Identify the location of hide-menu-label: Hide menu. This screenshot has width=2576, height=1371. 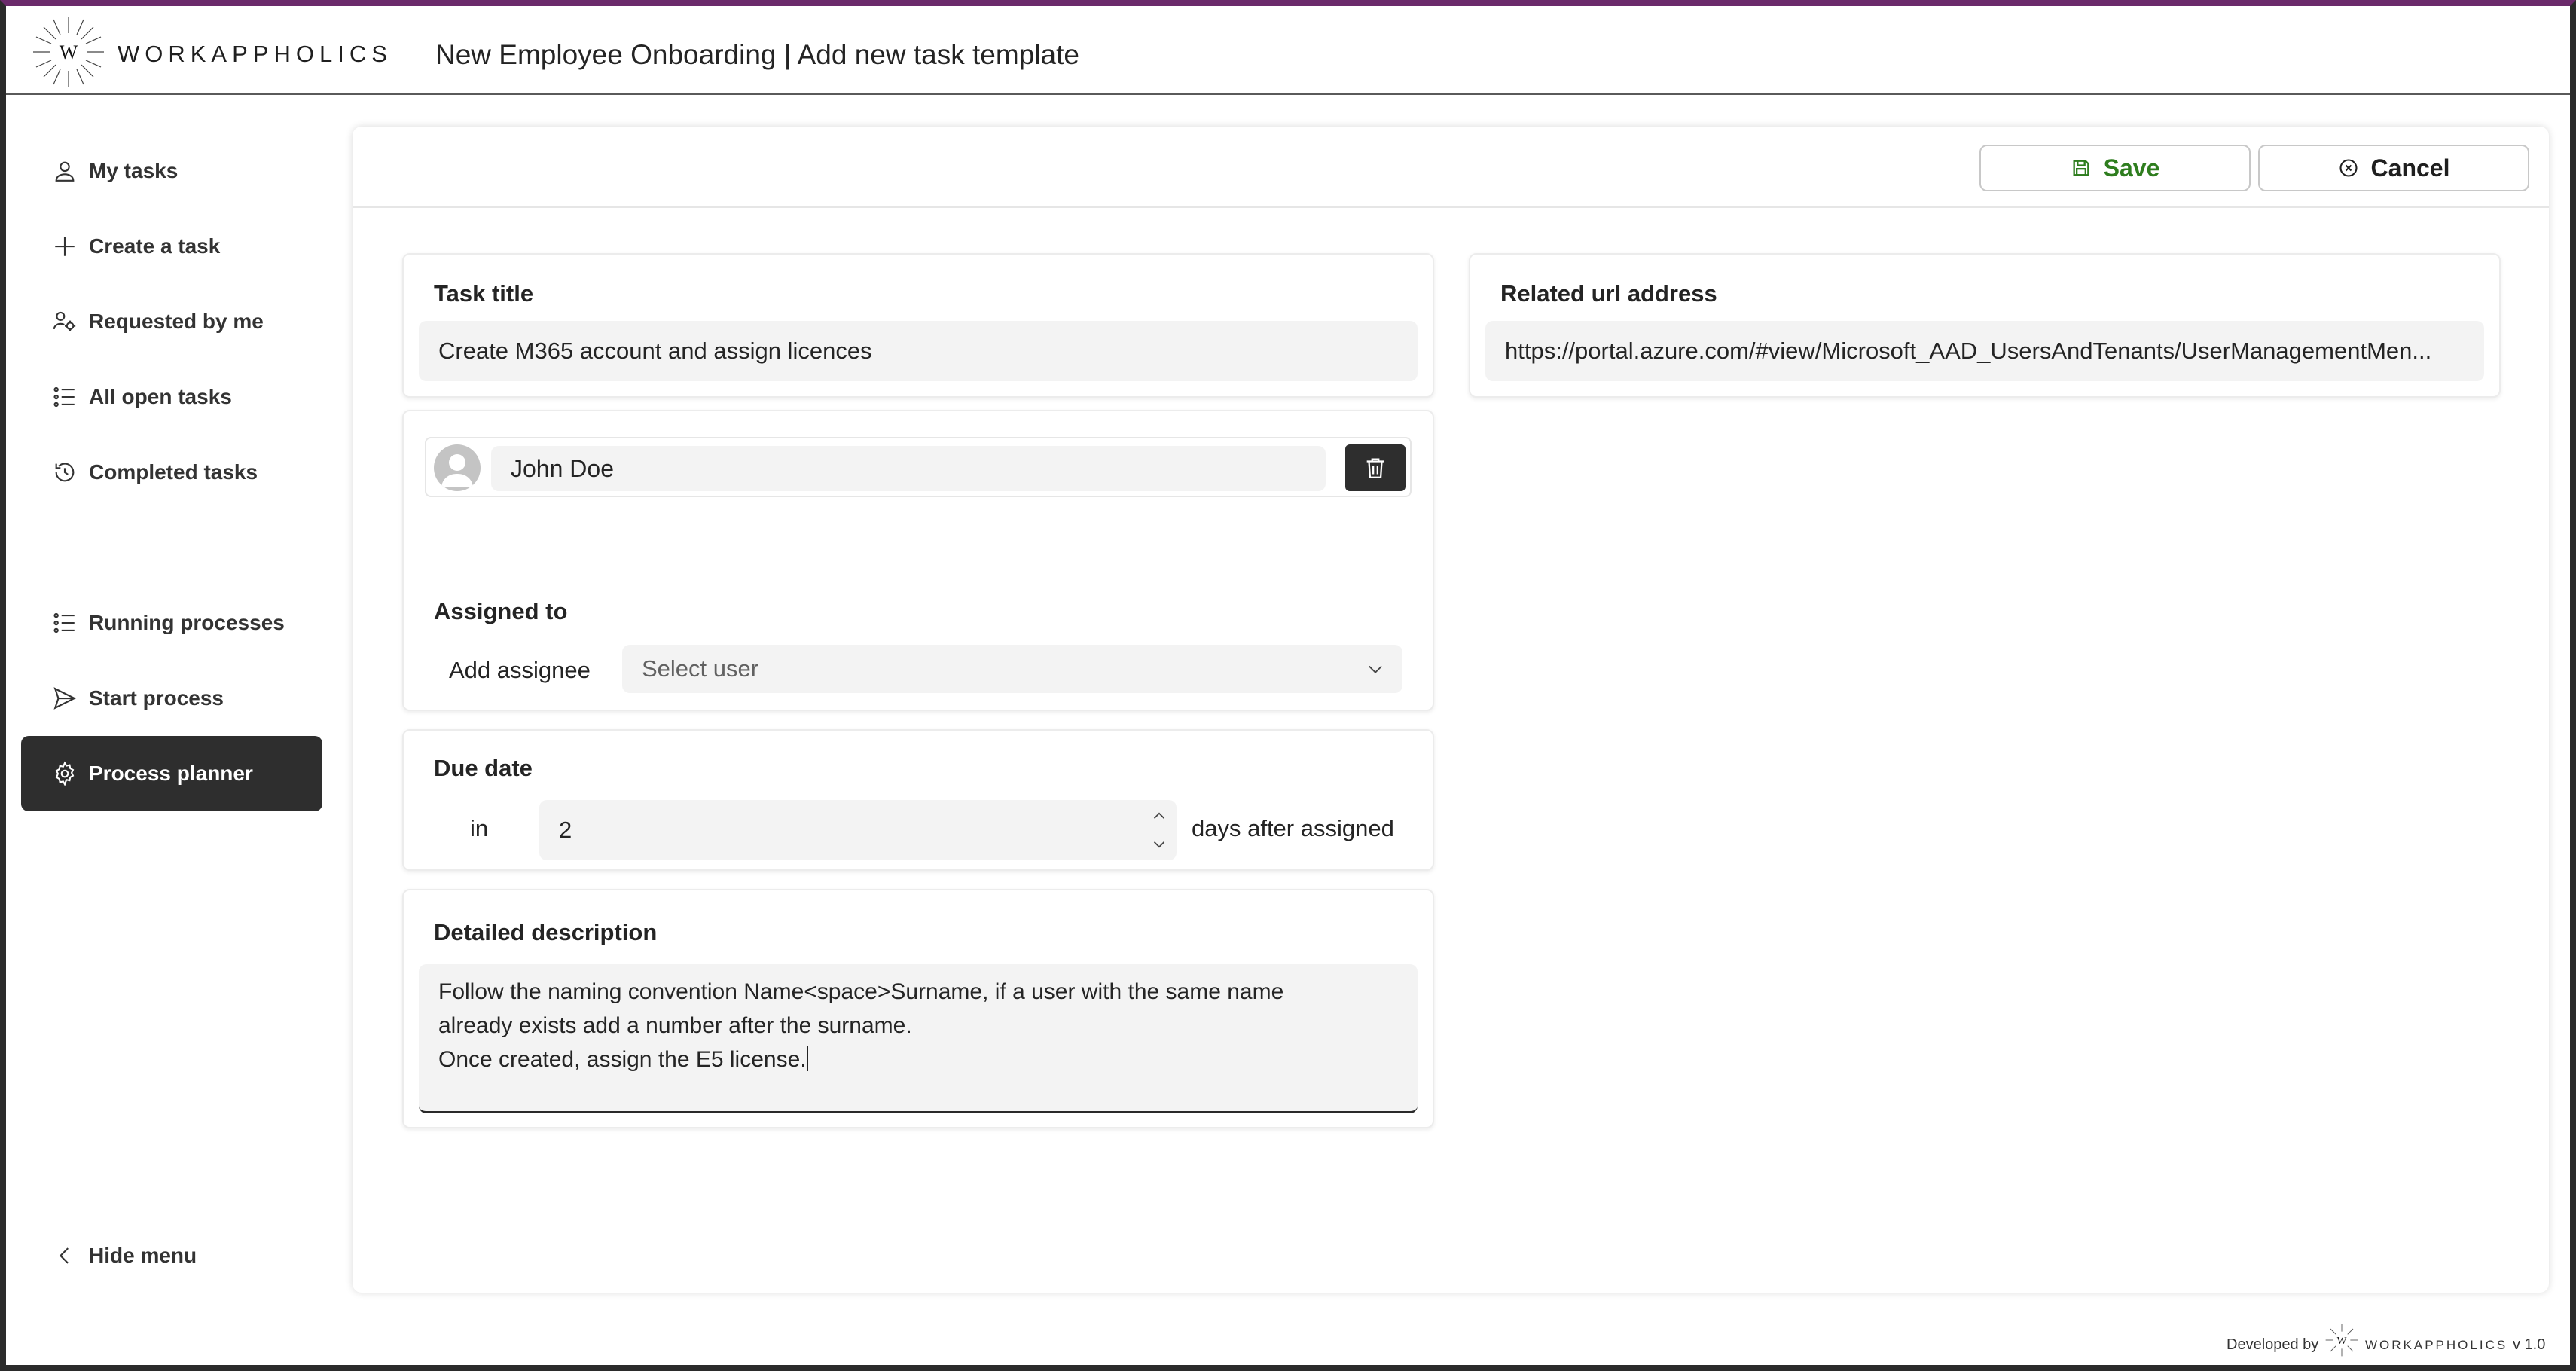
(143, 1256).